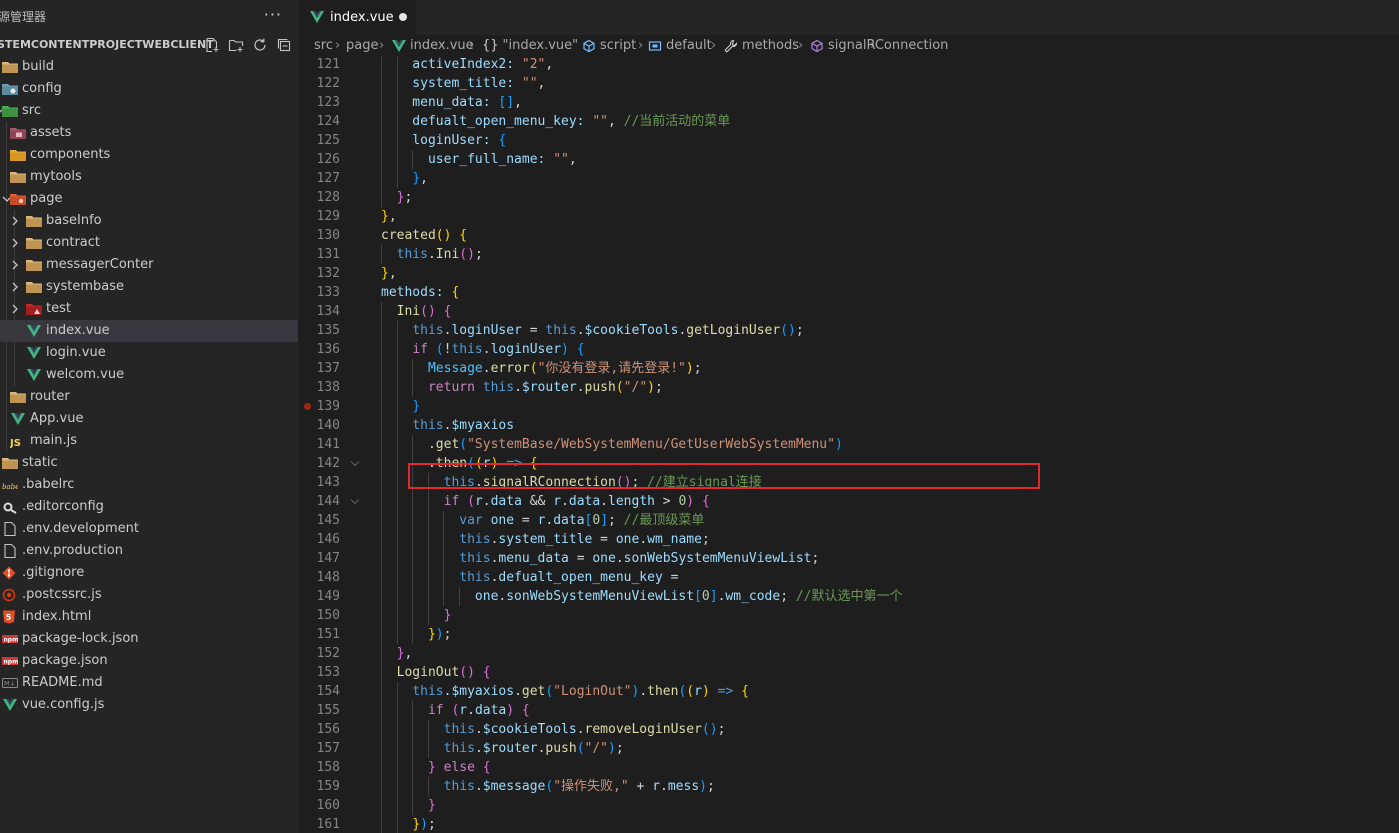 This screenshot has height=833, width=1399. Describe the element at coordinates (848, 406) in the screenshot. I see `code-line: 139 }` at that location.